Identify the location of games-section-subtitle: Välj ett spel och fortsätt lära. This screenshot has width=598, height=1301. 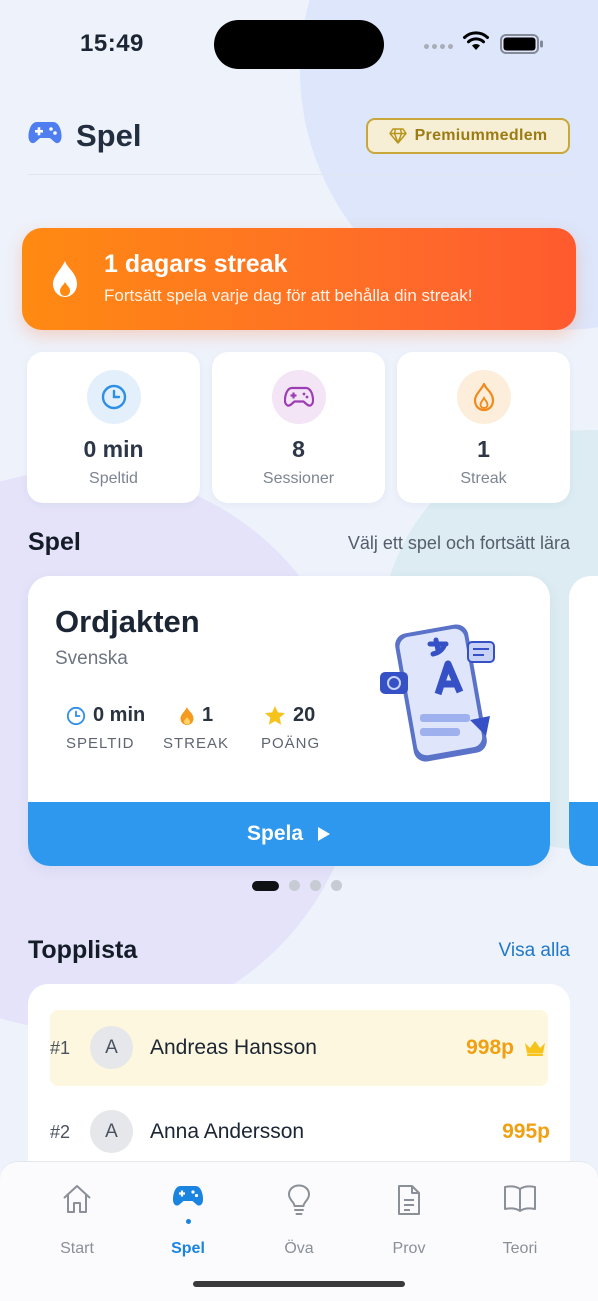
(458, 543).